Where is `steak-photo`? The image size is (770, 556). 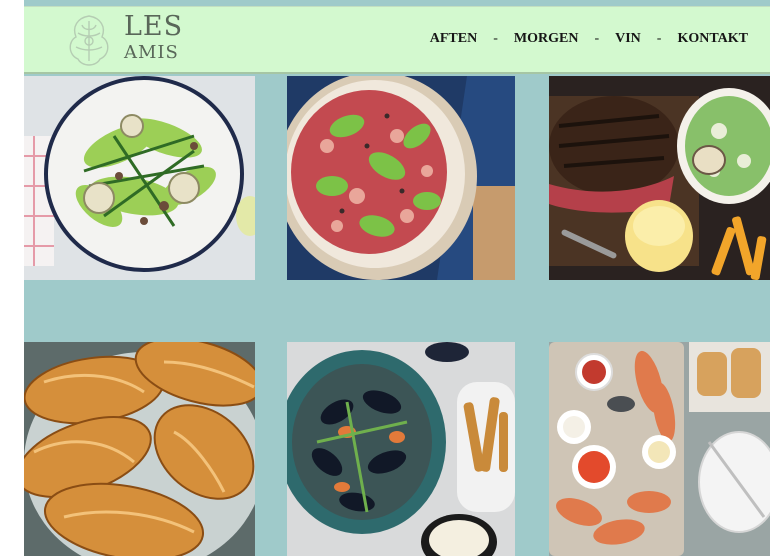
steak-photo is located at coordinates (659, 178).